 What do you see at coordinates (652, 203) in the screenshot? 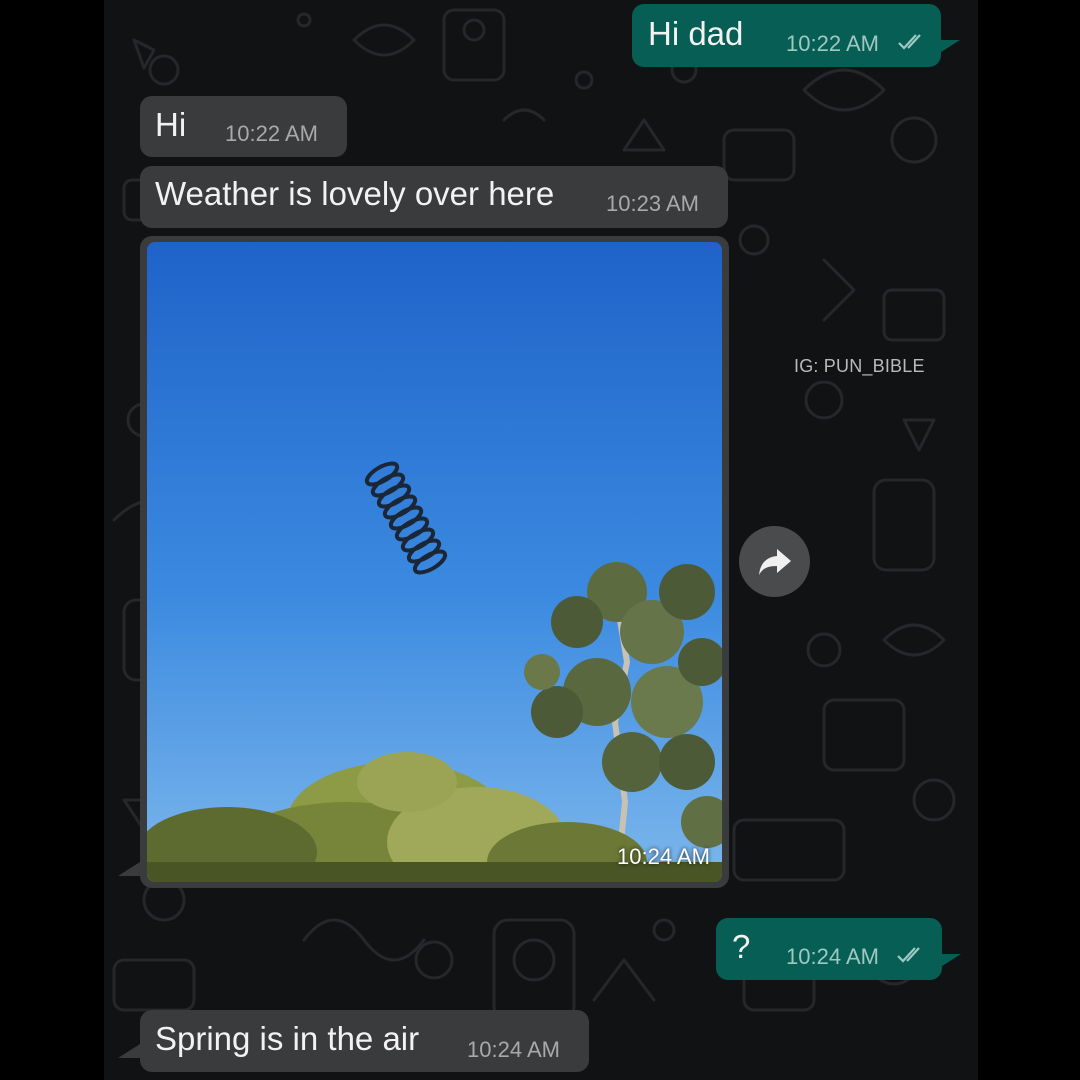
I see `message-timestamp: 10:23 AM` at bounding box center [652, 203].